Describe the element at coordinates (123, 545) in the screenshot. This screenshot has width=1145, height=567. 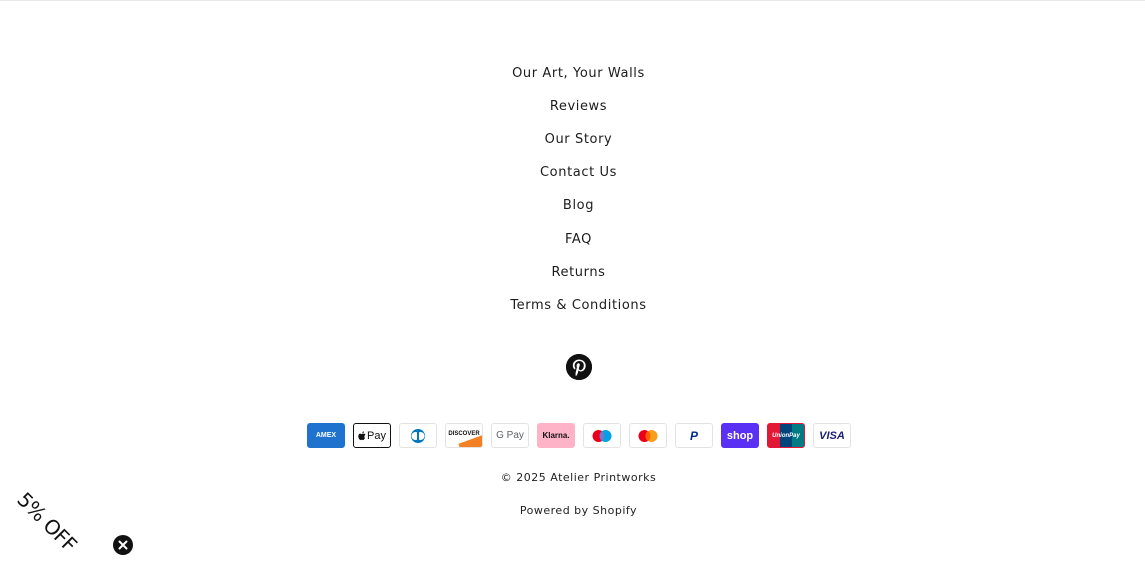
I see `close-icon` at that location.